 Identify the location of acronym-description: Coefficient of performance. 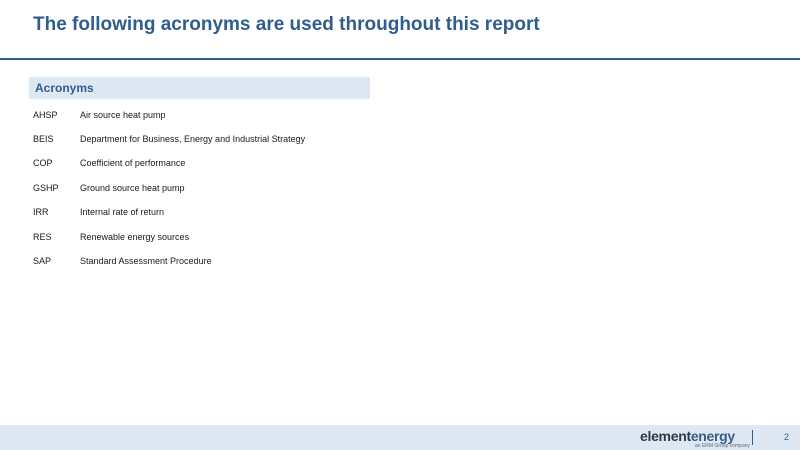
(133, 163).